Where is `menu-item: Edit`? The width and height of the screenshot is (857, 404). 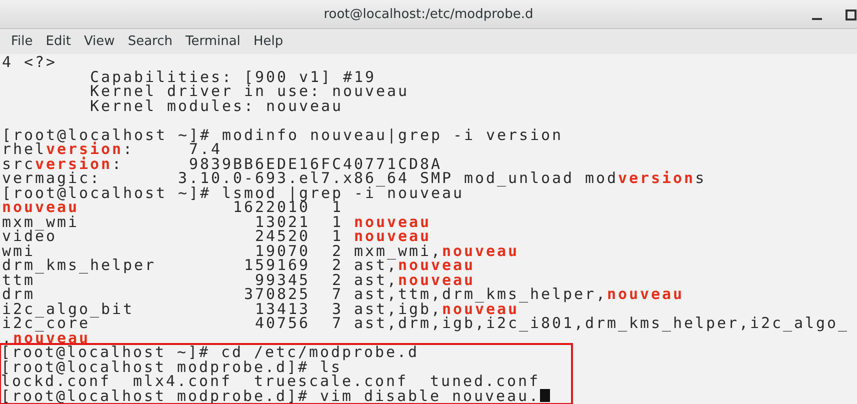 menu-item: Edit is located at coordinates (59, 41).